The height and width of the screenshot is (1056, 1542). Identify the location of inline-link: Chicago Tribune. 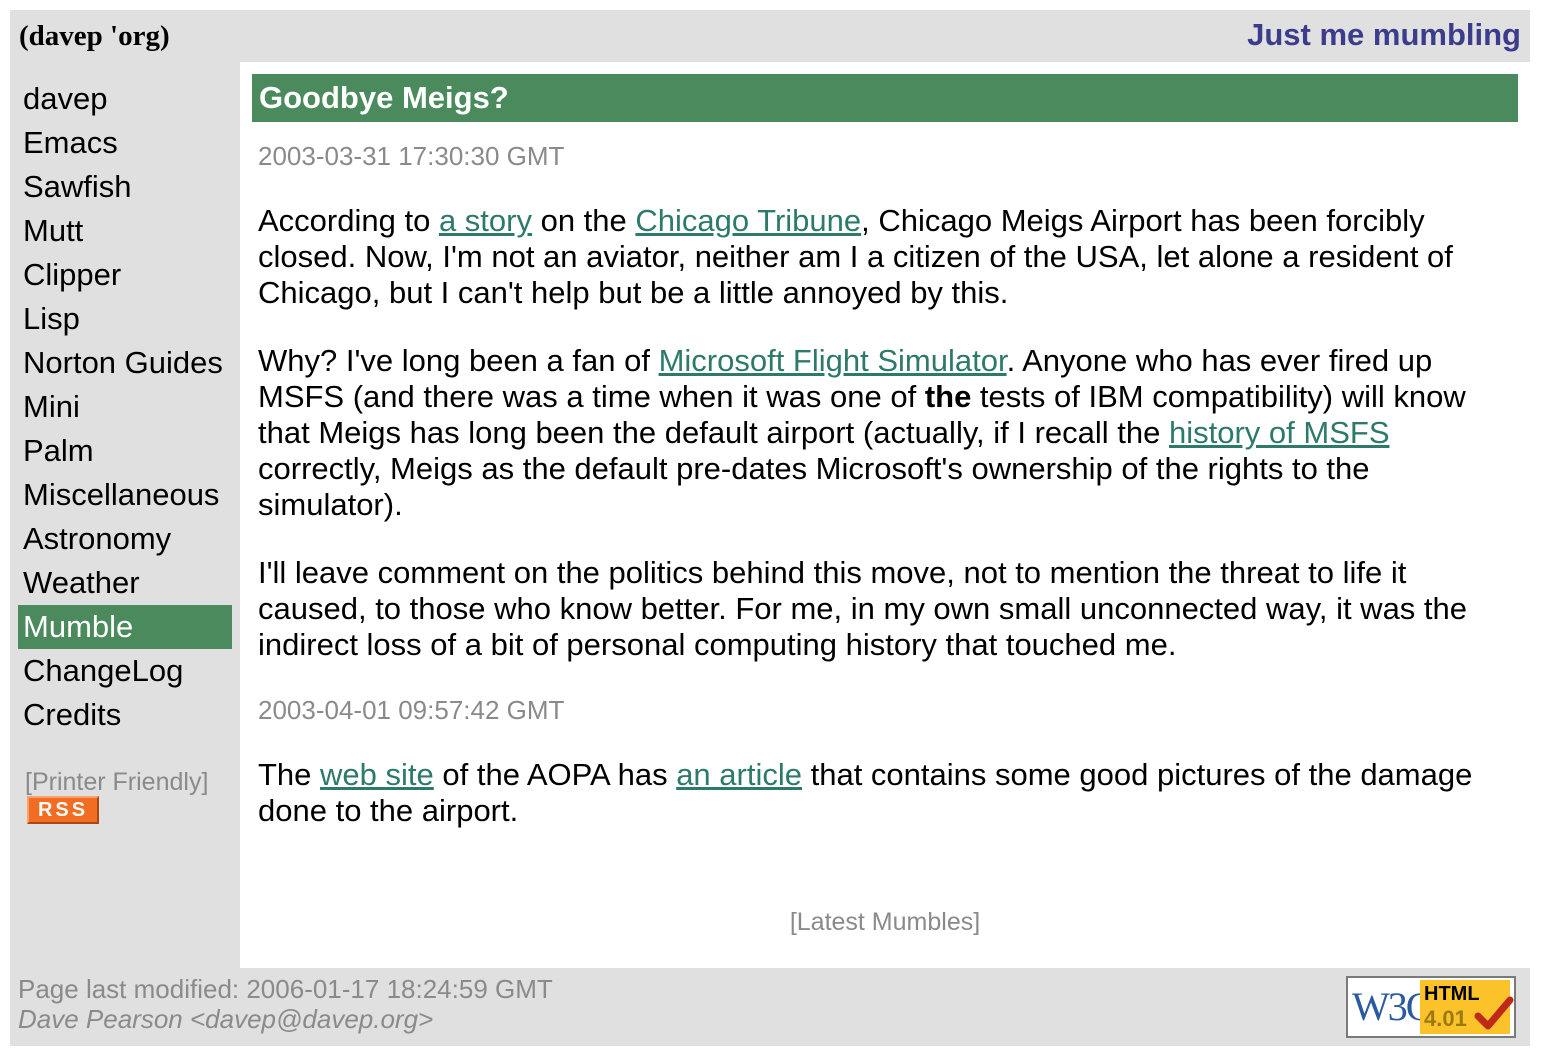
(748, 220).